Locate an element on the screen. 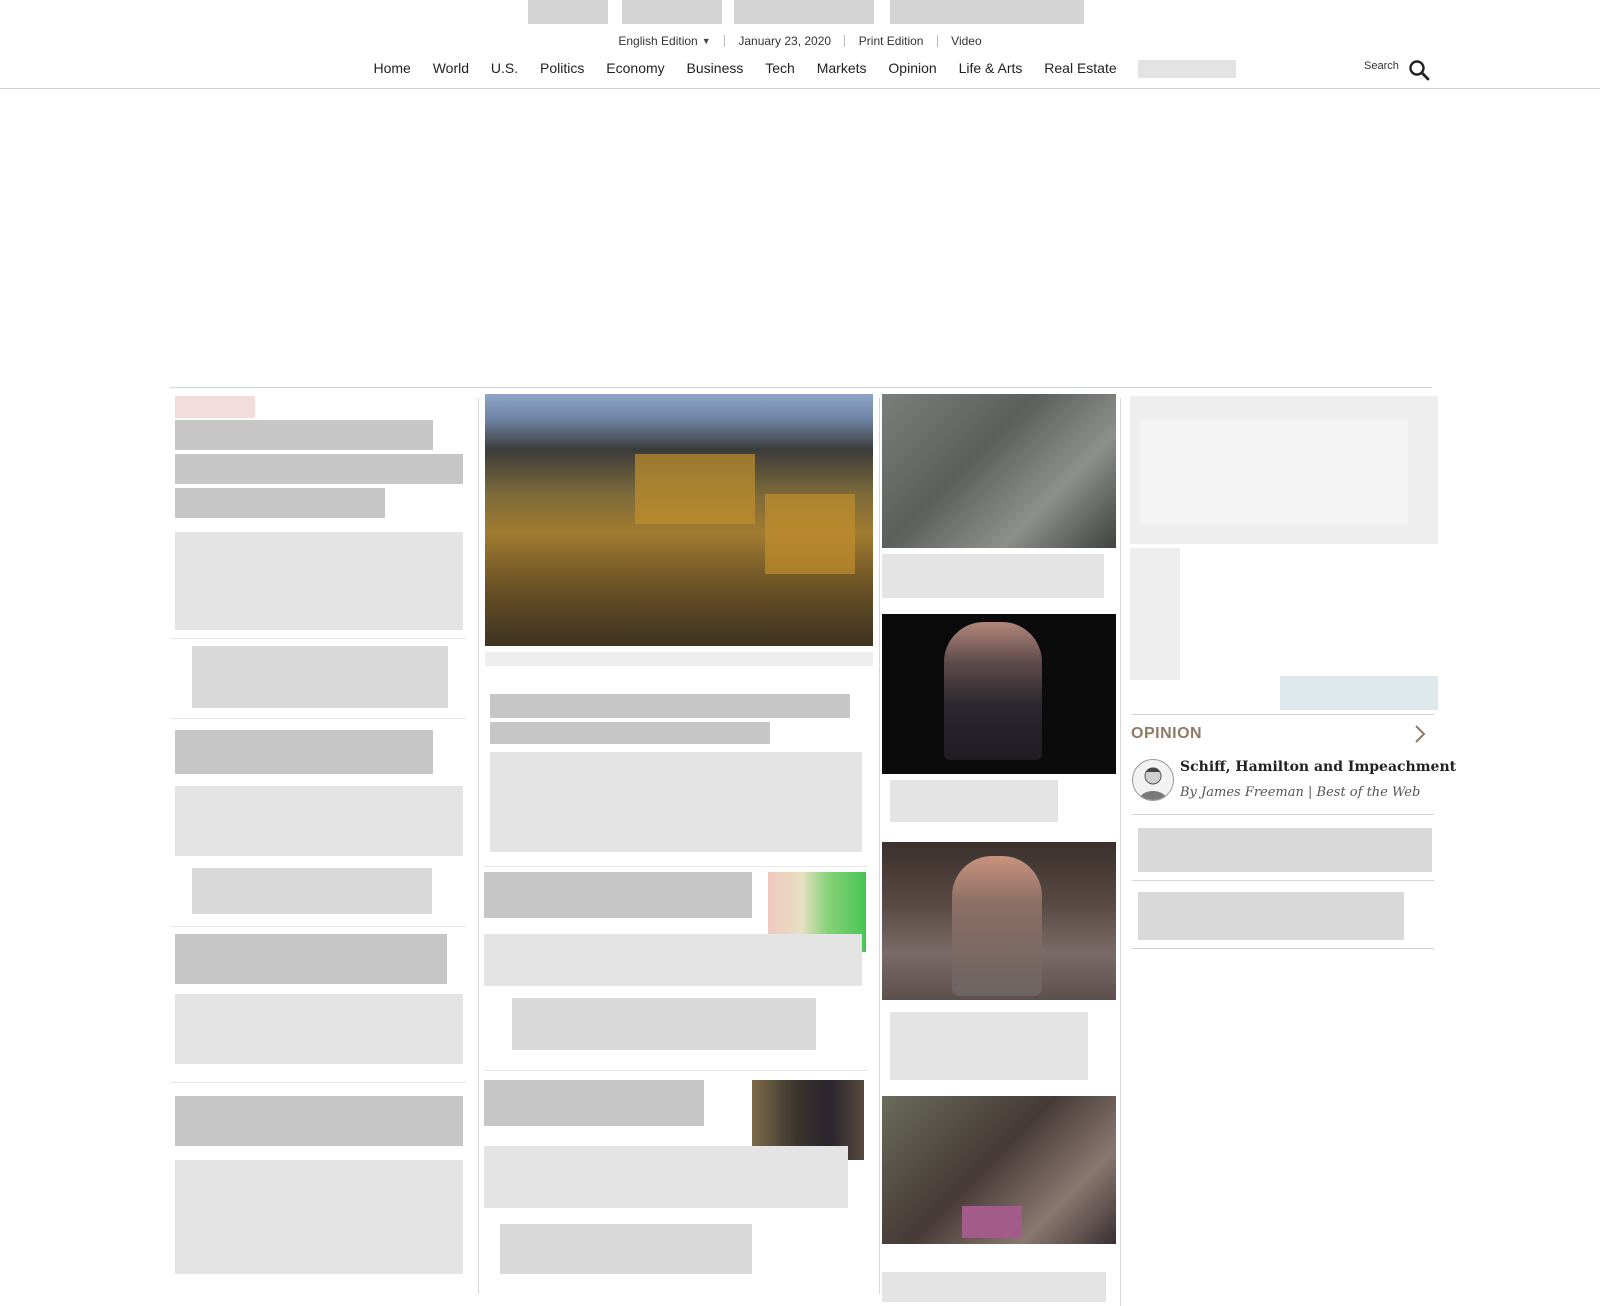  nav-item-world: World is located at coordinates (451, 68).